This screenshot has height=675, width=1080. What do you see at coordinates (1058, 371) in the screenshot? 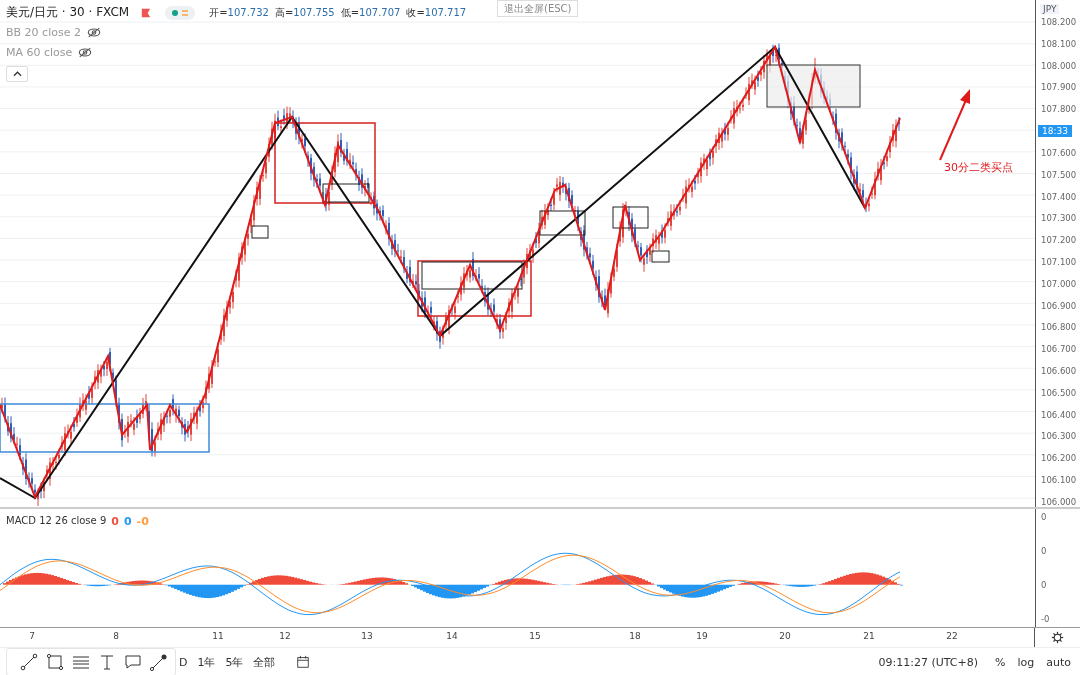
I see `price-tick: 106.600` at bounding box center [1058, 371].